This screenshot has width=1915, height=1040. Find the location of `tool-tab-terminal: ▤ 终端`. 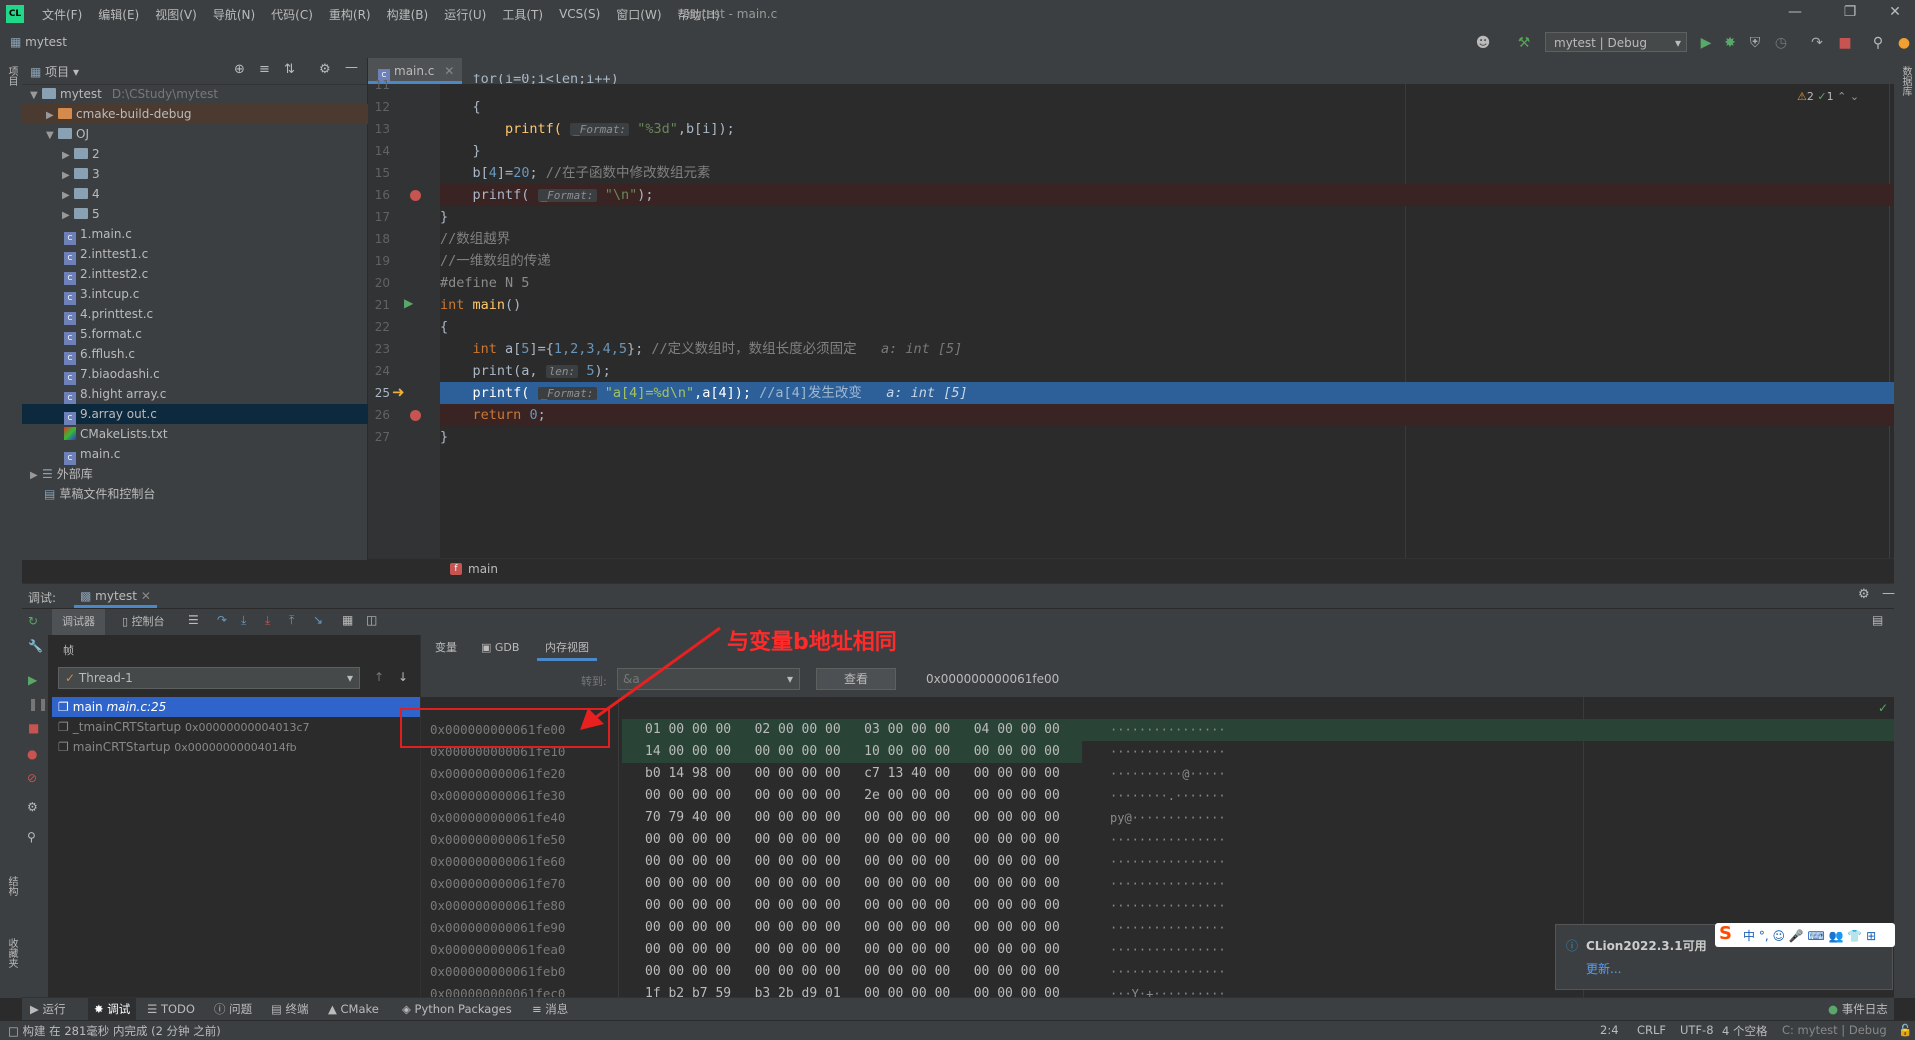

tool-tab-terminal: ▤ 终端 is located at coordinates (290, 1009).